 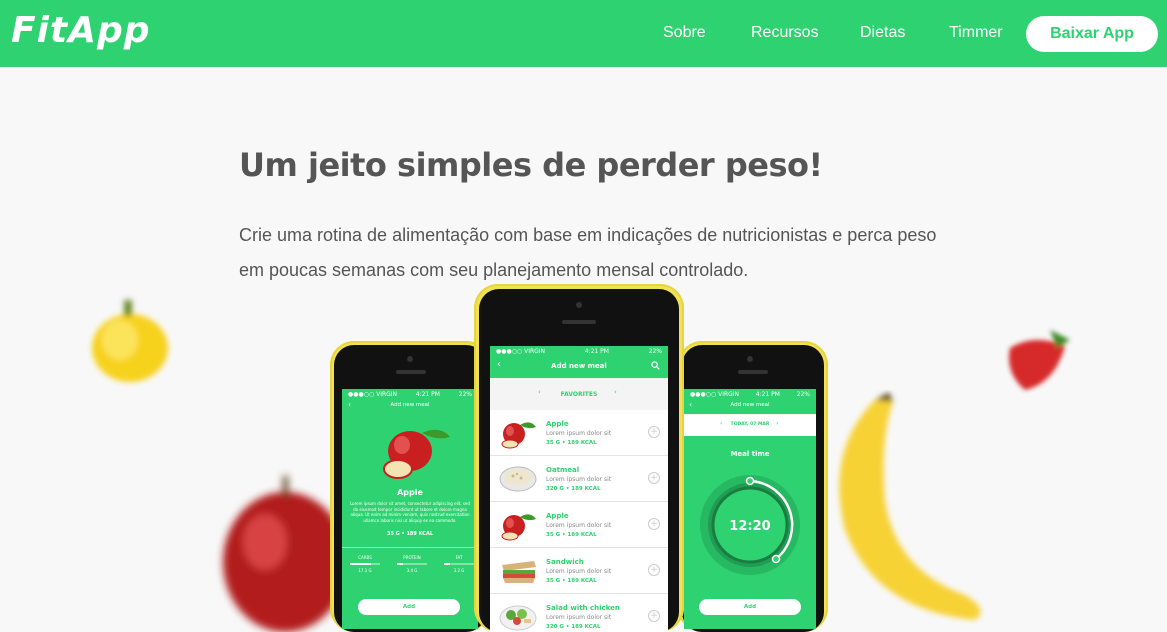 I want to click on search-icon, so click(x=655, y=365).